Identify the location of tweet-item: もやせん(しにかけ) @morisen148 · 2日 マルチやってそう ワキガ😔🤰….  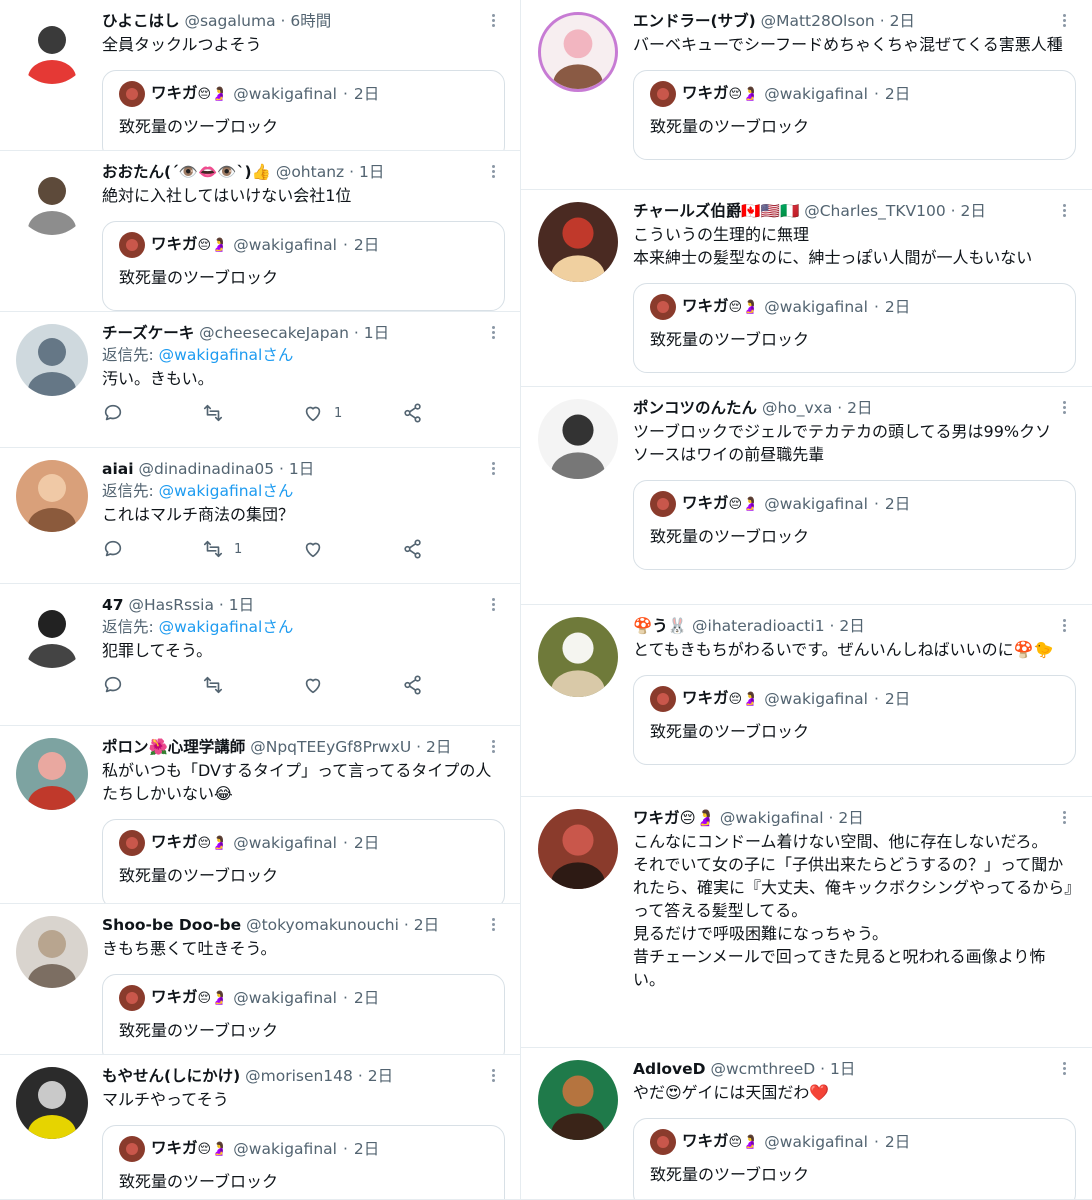
(260, 1127).